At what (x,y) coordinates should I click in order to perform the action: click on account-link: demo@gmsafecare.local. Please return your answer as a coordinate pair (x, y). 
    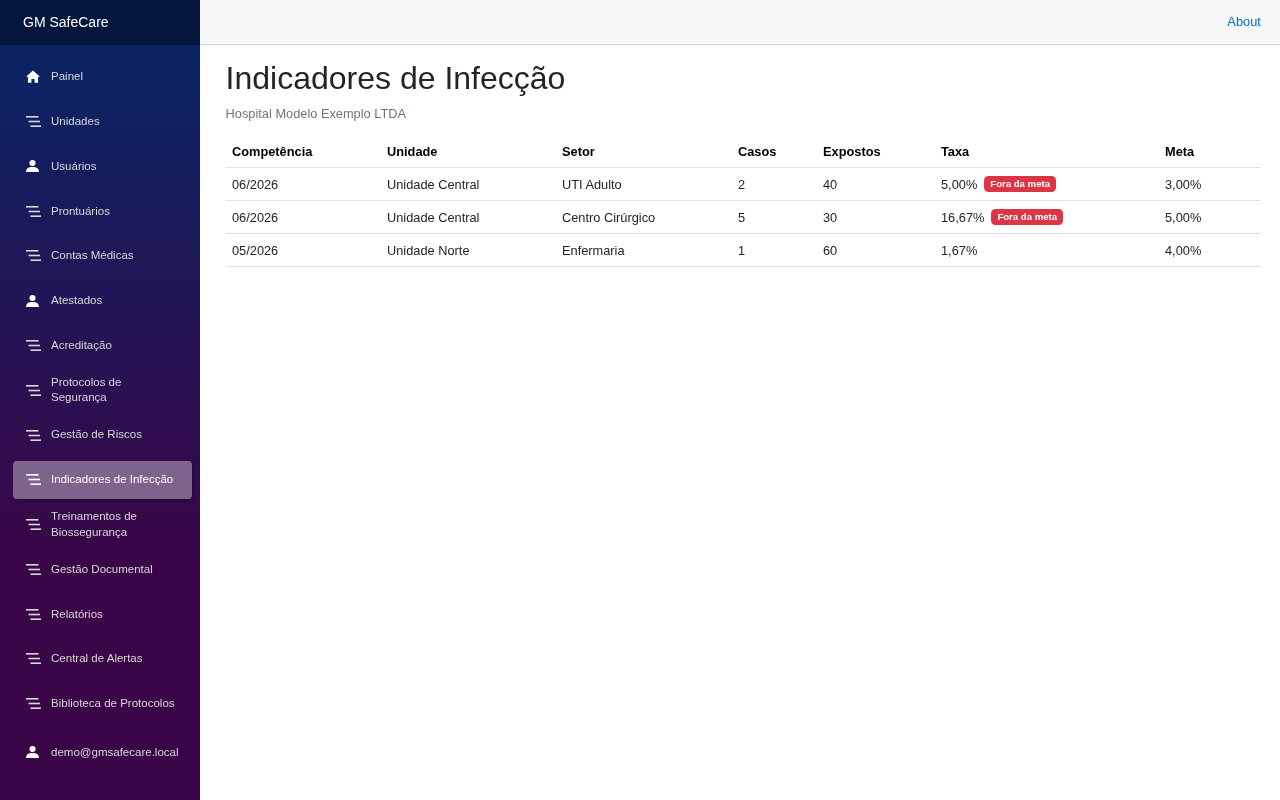
    Looking at the image, I should click on (102, 751).